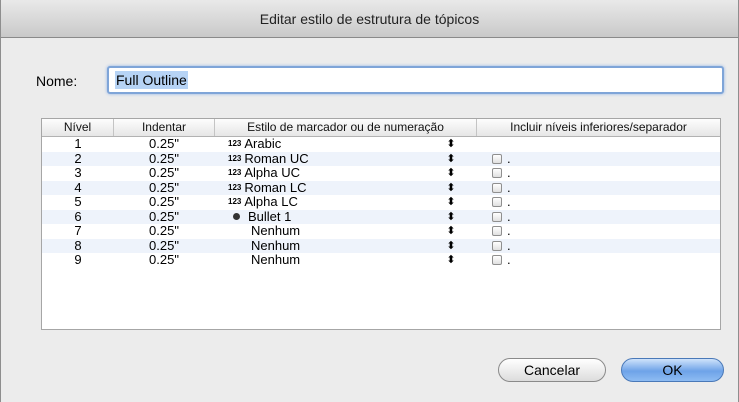 The height and width of the screenshot is (402, 739). Describe the element at coordinates (78, 172) in the screenshot. I see `level-cell: 3` at that location.